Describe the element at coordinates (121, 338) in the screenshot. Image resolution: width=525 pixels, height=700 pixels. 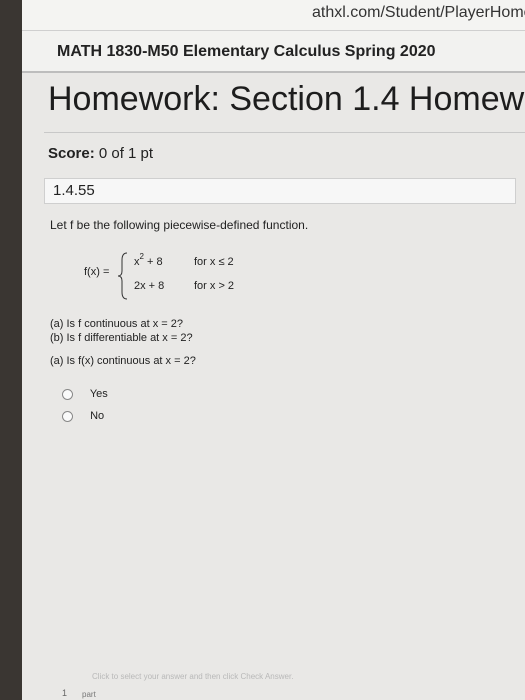
I see `part-b-text: (b) Is f differentiable at x = 2?` at that location.